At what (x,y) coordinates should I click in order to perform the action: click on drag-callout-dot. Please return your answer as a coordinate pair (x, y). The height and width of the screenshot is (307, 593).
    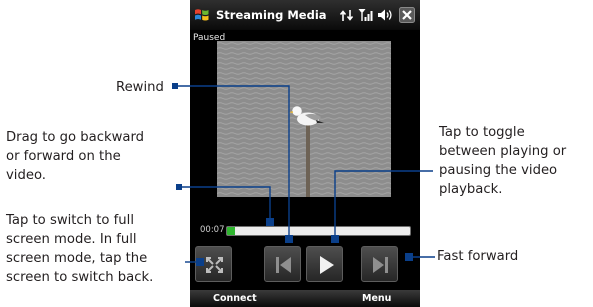
    Looking at the image, I should click on (179, 187).